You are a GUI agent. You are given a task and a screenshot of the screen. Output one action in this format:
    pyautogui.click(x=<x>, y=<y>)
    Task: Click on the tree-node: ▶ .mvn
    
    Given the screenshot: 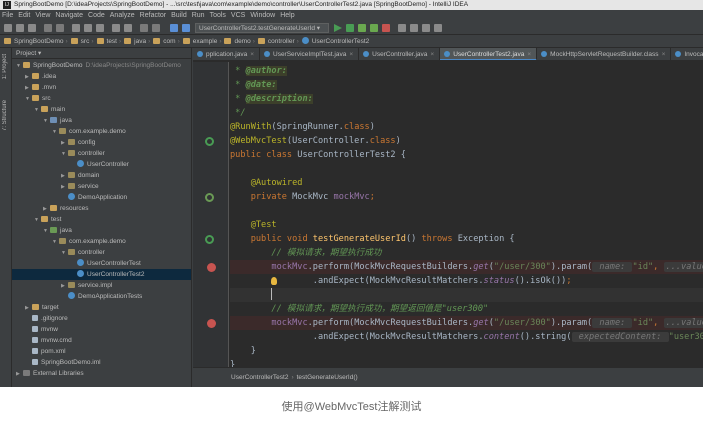 What is the action you would take?
    pyautogui.click(x=101, y=87)
    